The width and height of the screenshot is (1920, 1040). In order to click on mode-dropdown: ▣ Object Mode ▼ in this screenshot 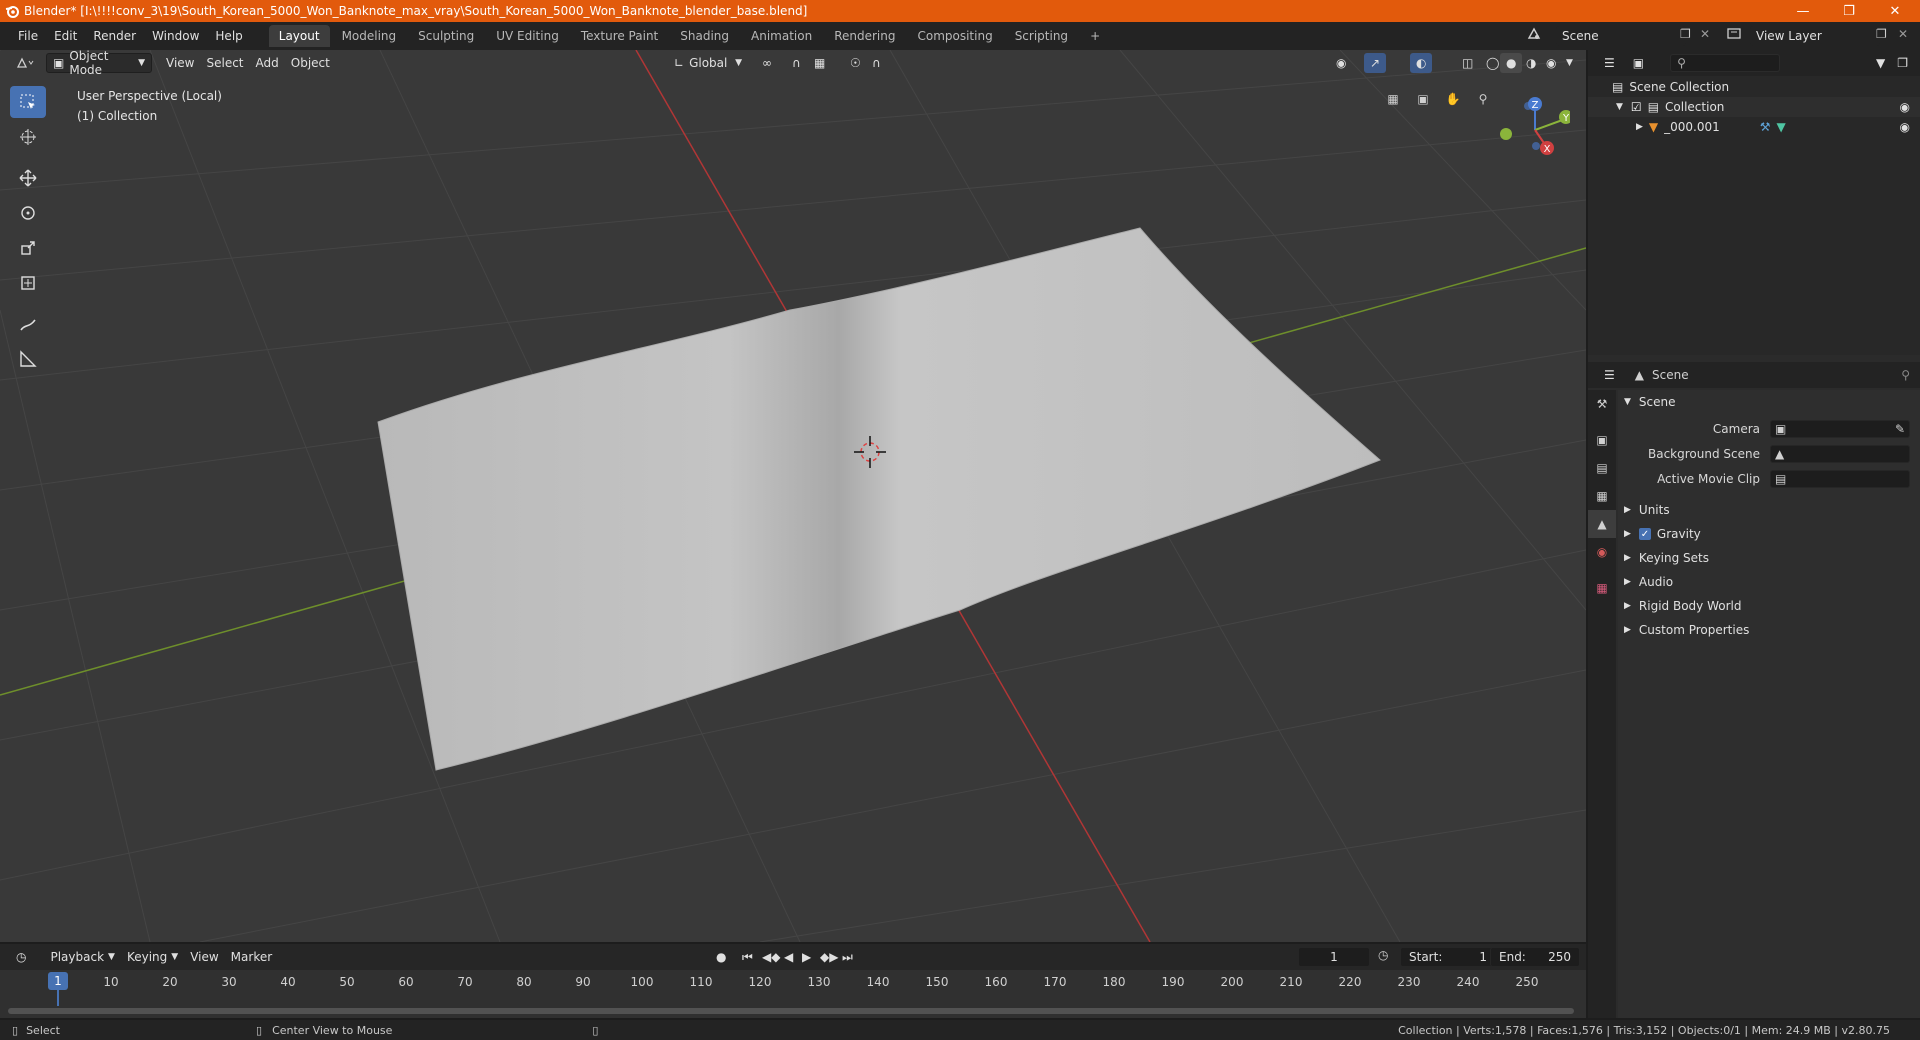, I will do `click(99, 63)`.